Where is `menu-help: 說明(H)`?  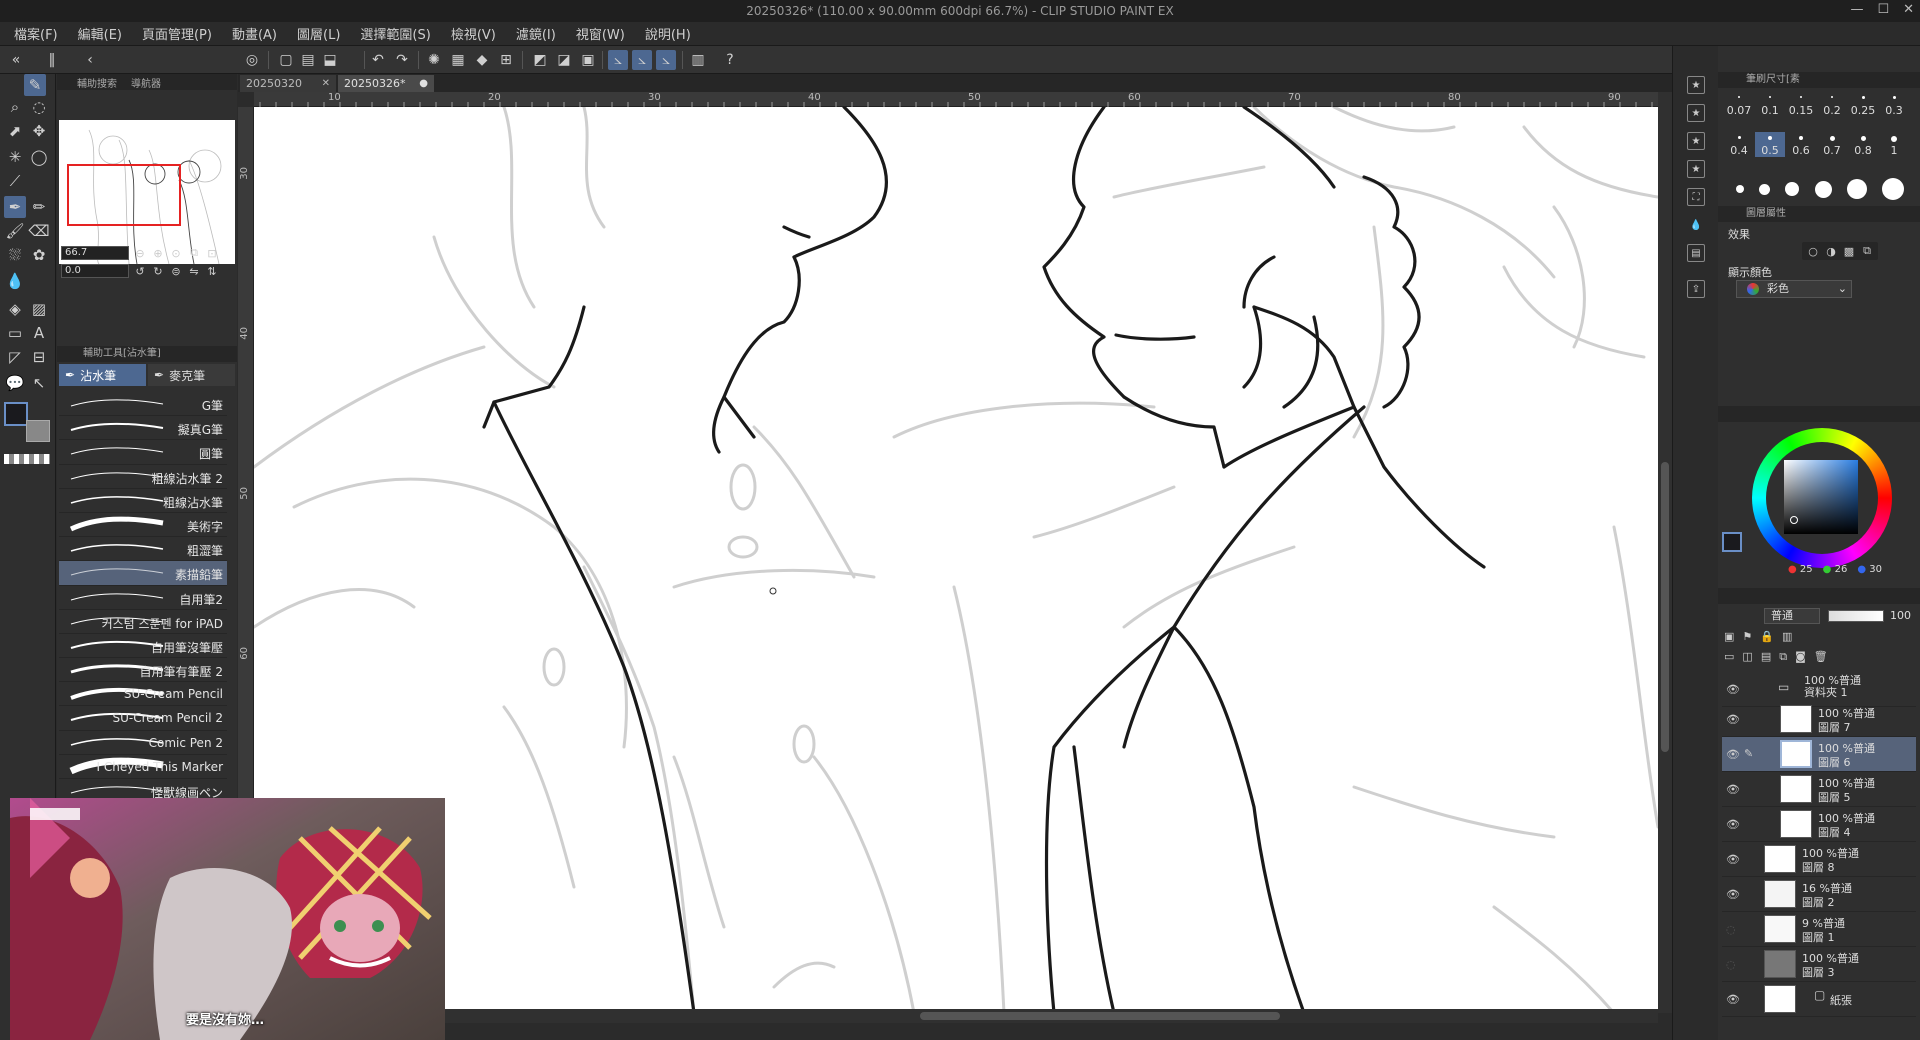
menu-help: 說明(H) is located at coordinates (668, 33).